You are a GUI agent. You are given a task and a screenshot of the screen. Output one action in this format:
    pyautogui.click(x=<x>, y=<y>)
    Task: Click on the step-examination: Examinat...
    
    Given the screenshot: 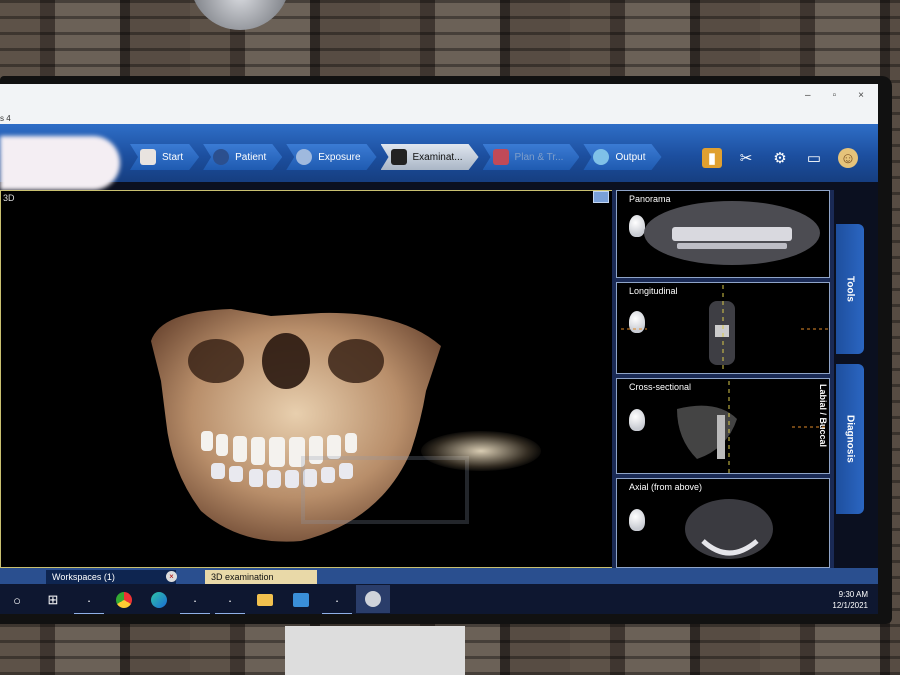 What is the action you would take?
    pyautogui.click(x=430, y=157)
    